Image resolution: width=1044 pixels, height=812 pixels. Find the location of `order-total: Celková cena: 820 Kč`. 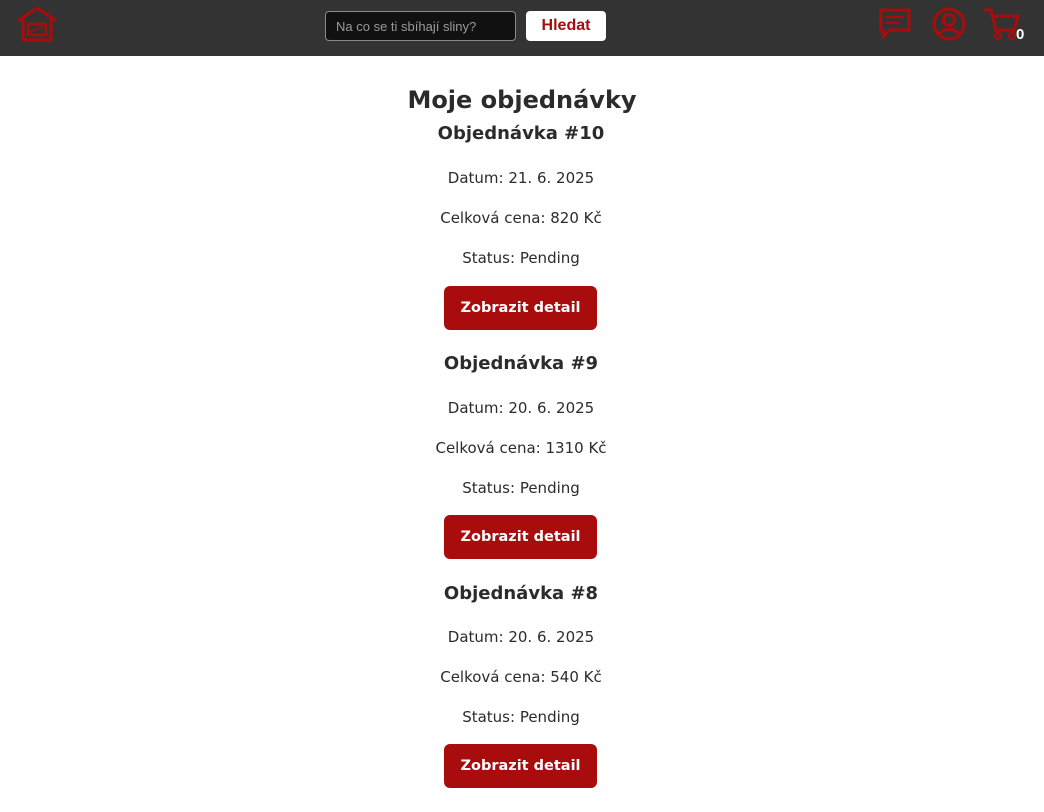

order-total: Celková cena: 820 Kč is located at coordinates (521, 218).